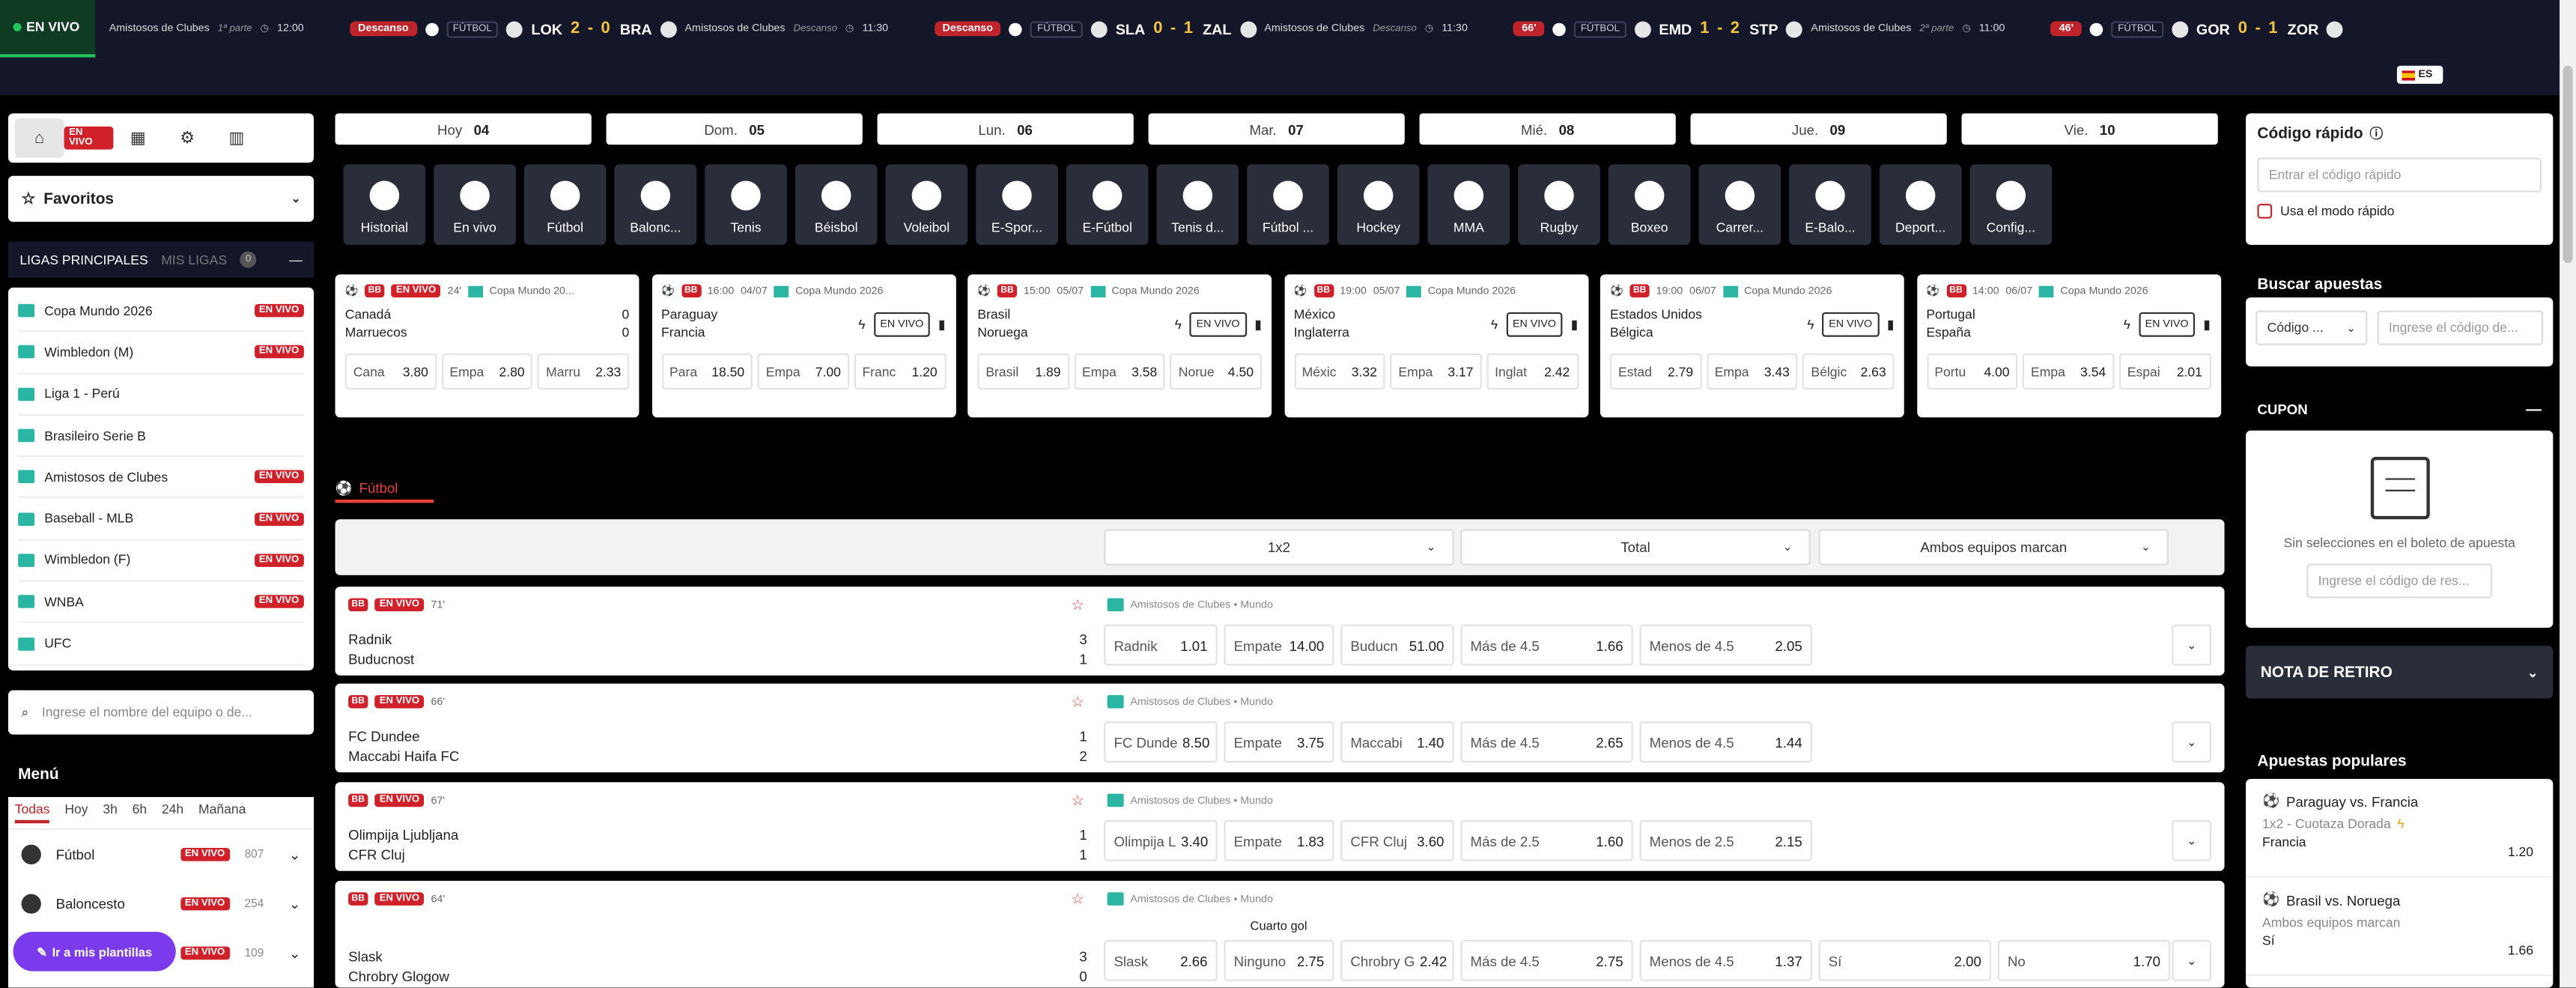 The width and height of the screenshot is (2576, 988). Describe the element at coordinates (1397, 960) in the screenshot. I see `odd-button: Chrobry G 2.42` at that location.